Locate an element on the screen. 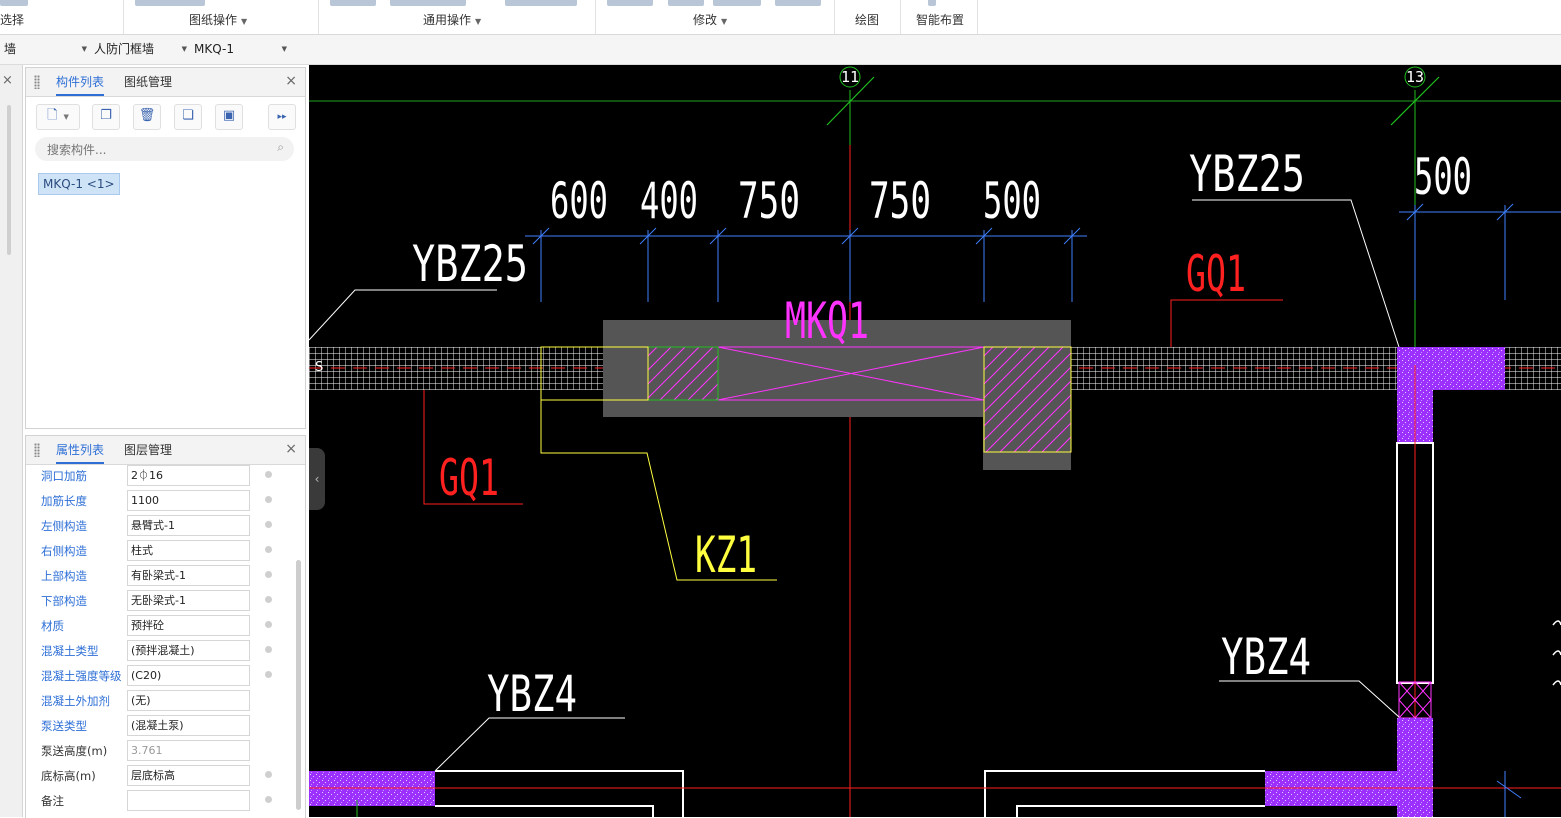 The image size is (1561, 818). wall-bottom-mid-inner is located at coordinates (1140, 811).